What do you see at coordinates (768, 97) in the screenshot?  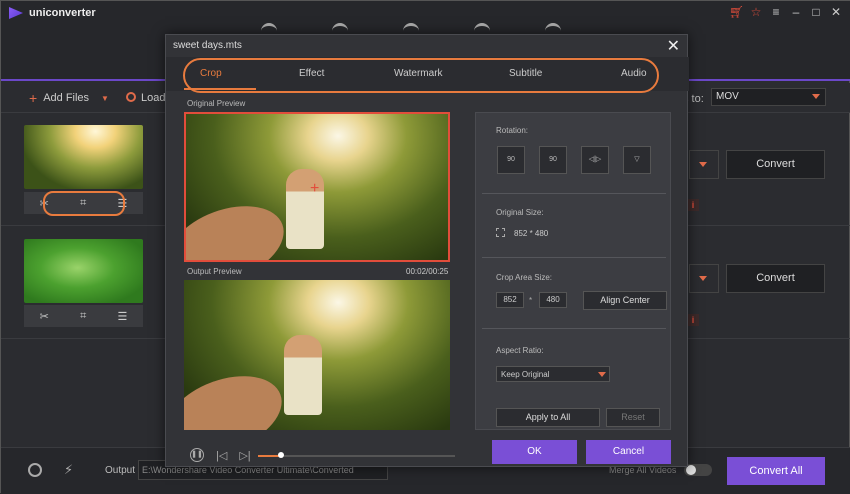 I see `output-format-select: MOV` at bounding box center [768, 97].